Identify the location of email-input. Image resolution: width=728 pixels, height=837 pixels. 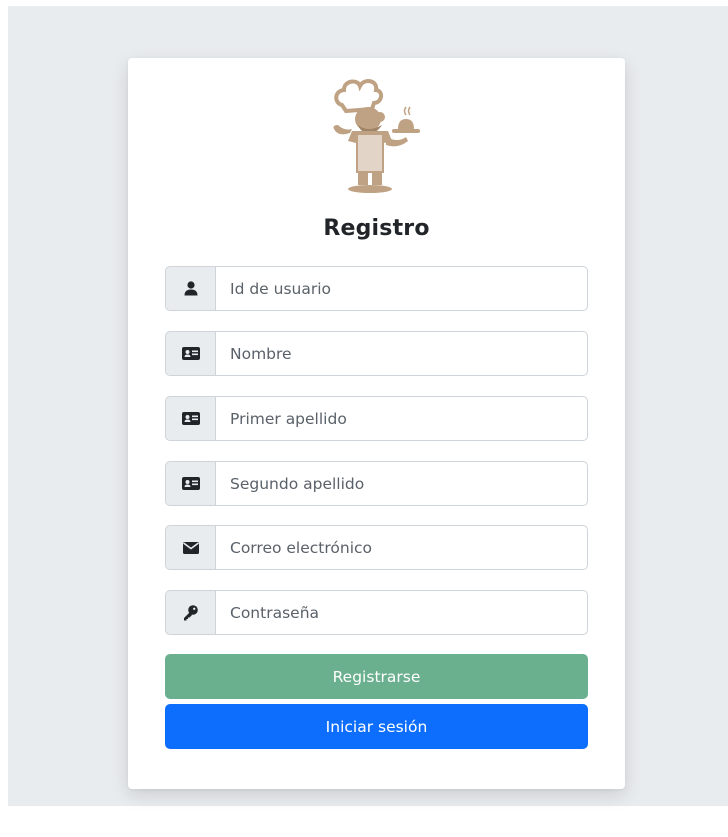
(401, 547).